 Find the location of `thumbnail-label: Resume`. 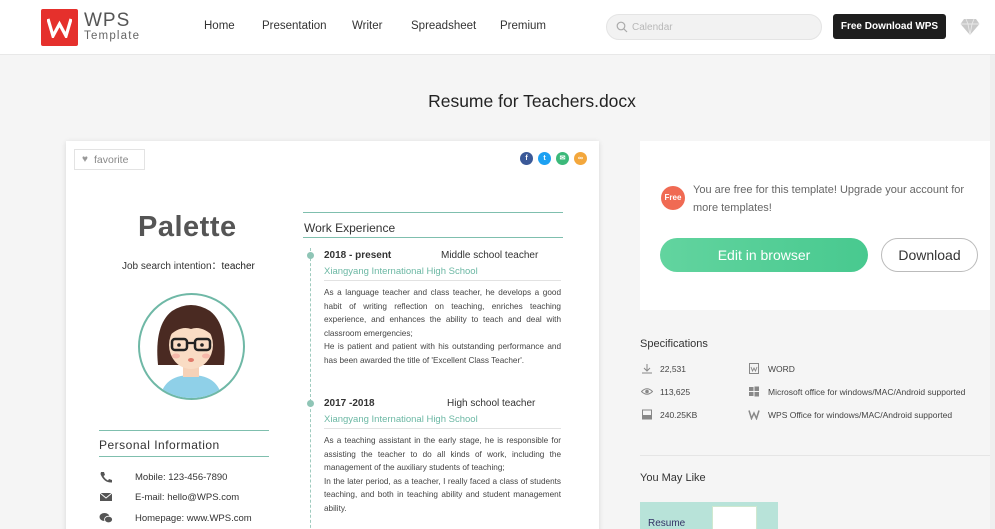

thumbnail-label: Resume is located at coordinates (667, 523).